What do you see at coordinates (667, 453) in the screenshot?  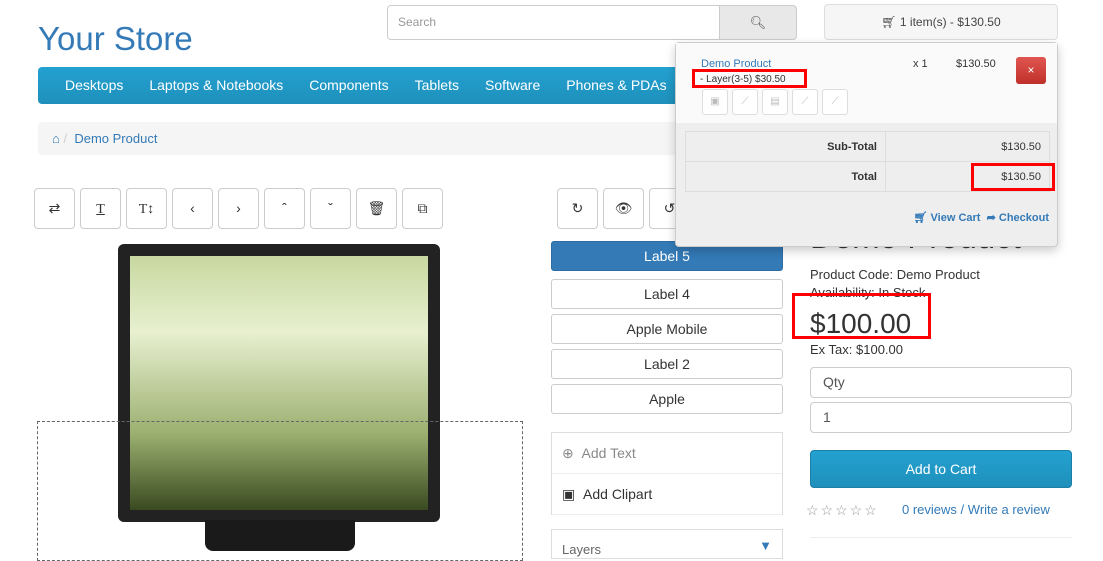 I see `add-text-button: ⊕ Add Text` at bounding box center [667, 453].